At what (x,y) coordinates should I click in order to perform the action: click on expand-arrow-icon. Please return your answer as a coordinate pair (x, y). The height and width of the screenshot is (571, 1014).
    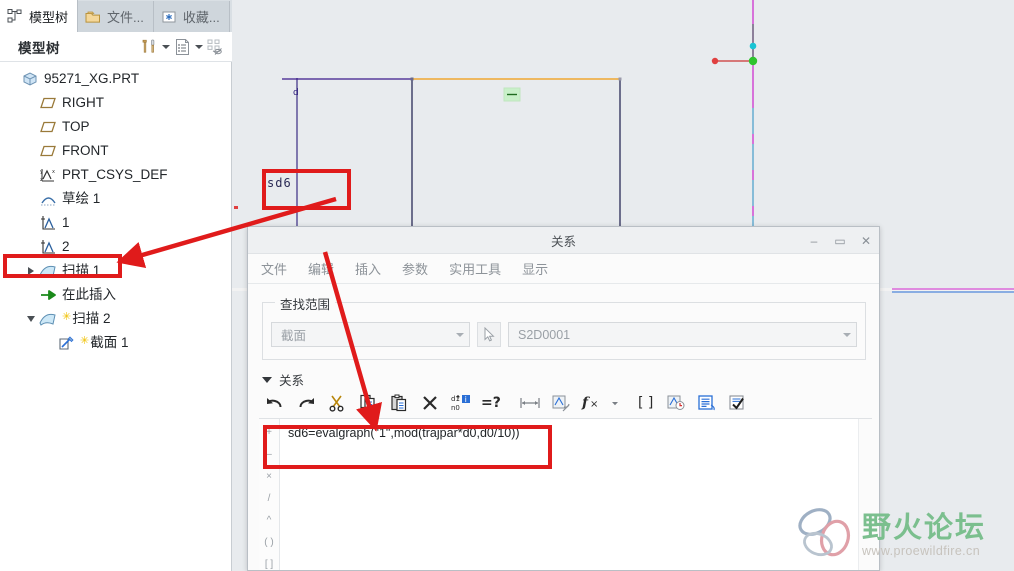
    Looking at the image, I should click on (31, 271).